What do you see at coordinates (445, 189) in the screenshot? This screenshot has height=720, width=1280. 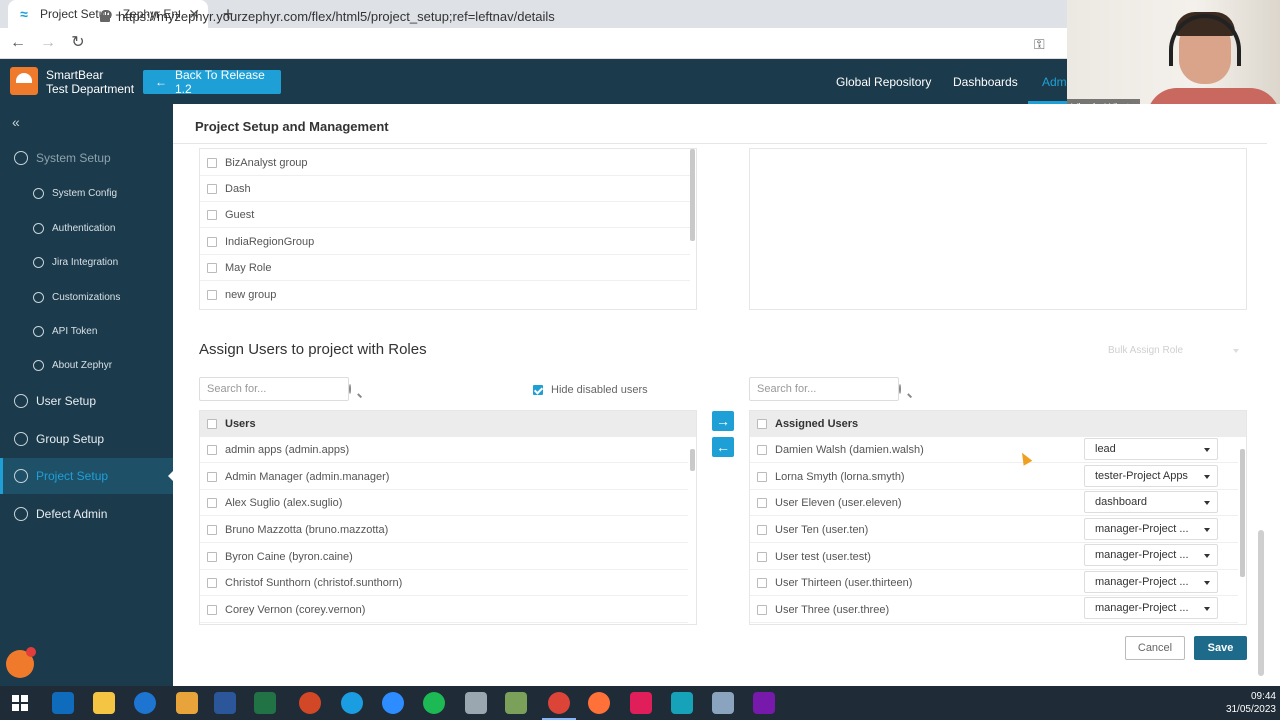 I see `list-item: Dash` at bounding box center [445, 189].